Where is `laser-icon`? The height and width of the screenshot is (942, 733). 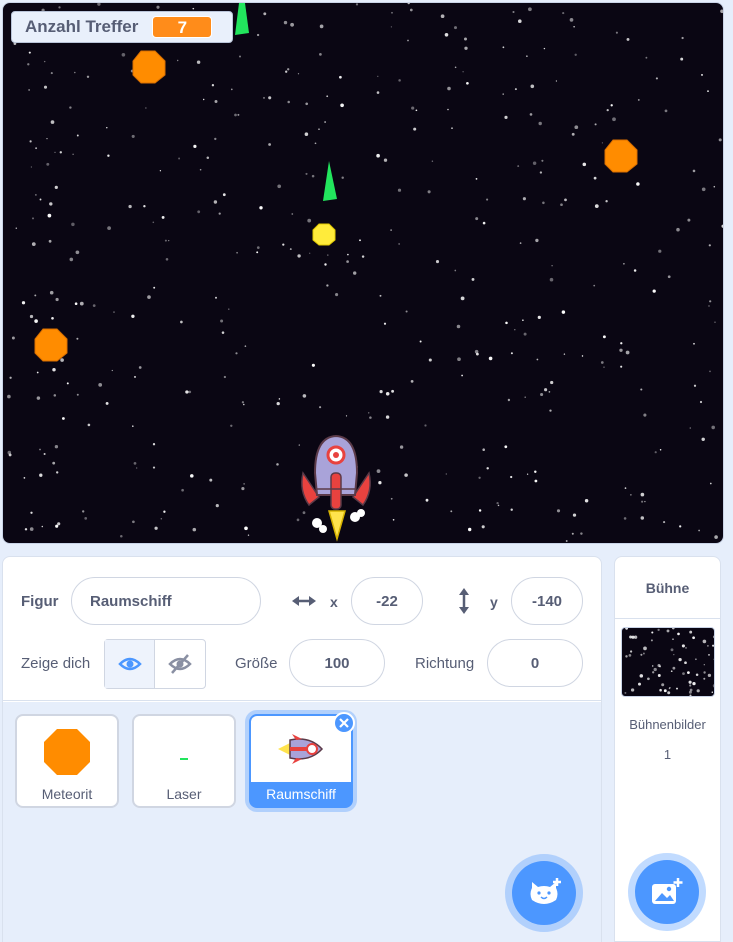 laser-icon is located at coordinates (184, 759).